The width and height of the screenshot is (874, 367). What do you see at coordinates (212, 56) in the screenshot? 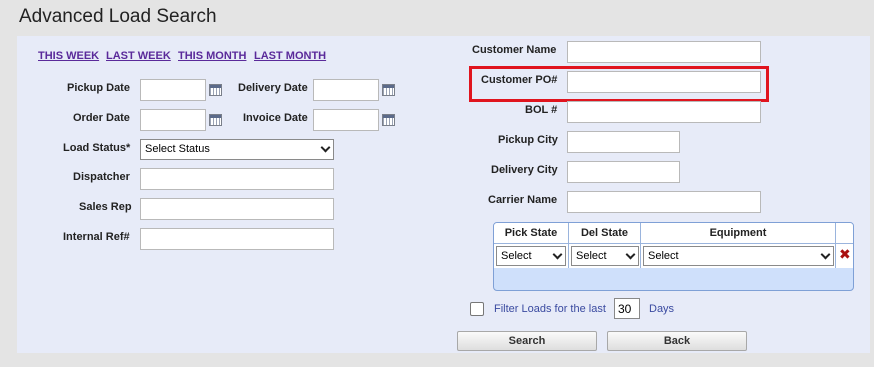
I see `this-month-link: THIS MONTH` at bounding box center [212, 56].